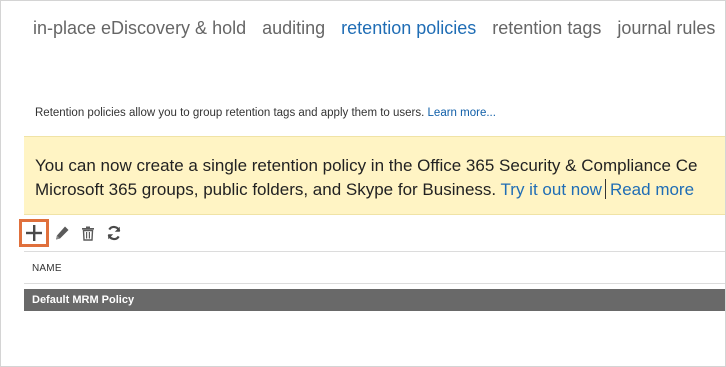 Image resolution: width=726 pixels, height=367 pixels. Describe the element at coordinates (605, 189) in the screenshot. I see `banner-separator` at that location.